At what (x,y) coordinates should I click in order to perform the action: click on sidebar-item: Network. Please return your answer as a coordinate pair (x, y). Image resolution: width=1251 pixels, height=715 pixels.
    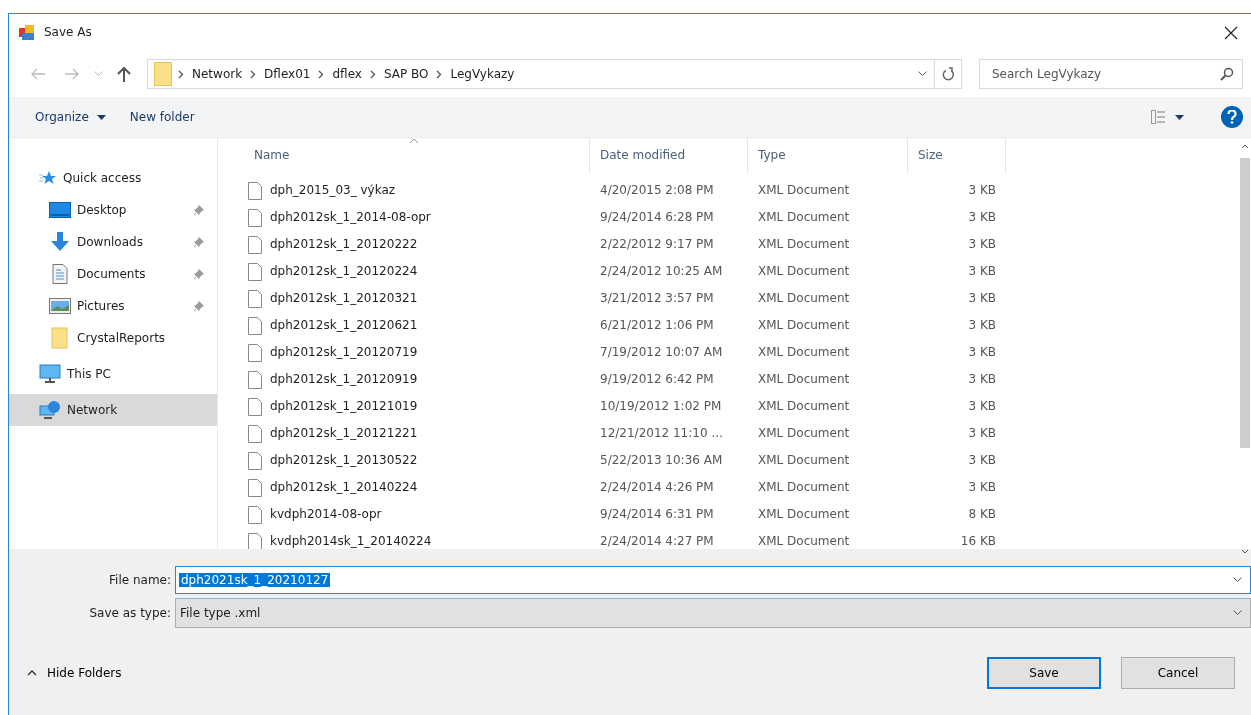
    Looking at the image, I should click on (113, 410).